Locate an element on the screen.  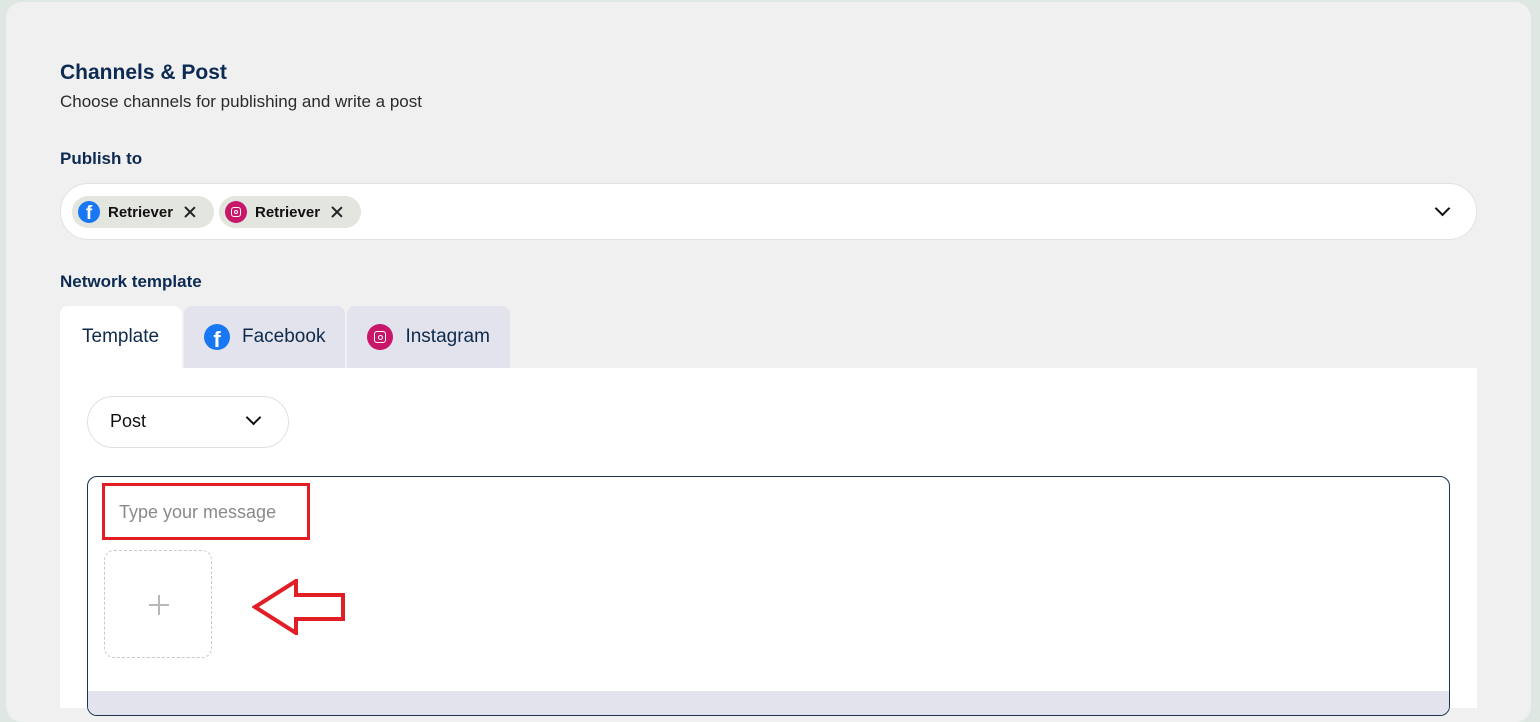
message-input: Type your message is located at coordinates (206, 511).